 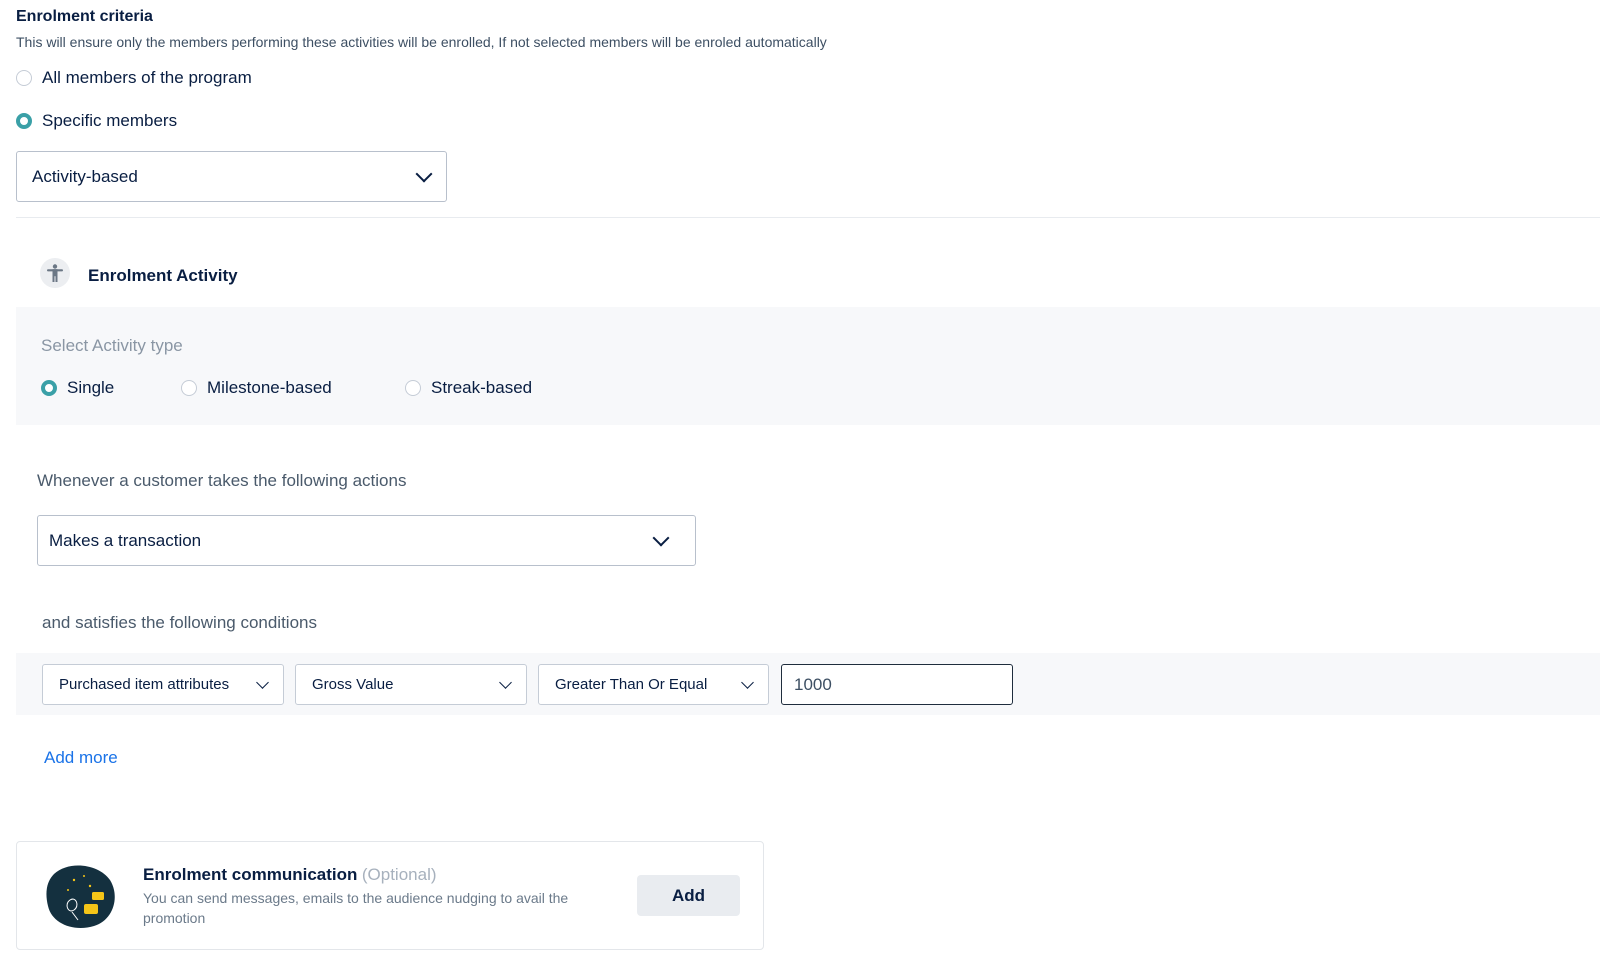 What do you see at coordinates (482, 387) in the screenshot?
I see `radio-label: Streak-based` at bounding box center [482, 387].